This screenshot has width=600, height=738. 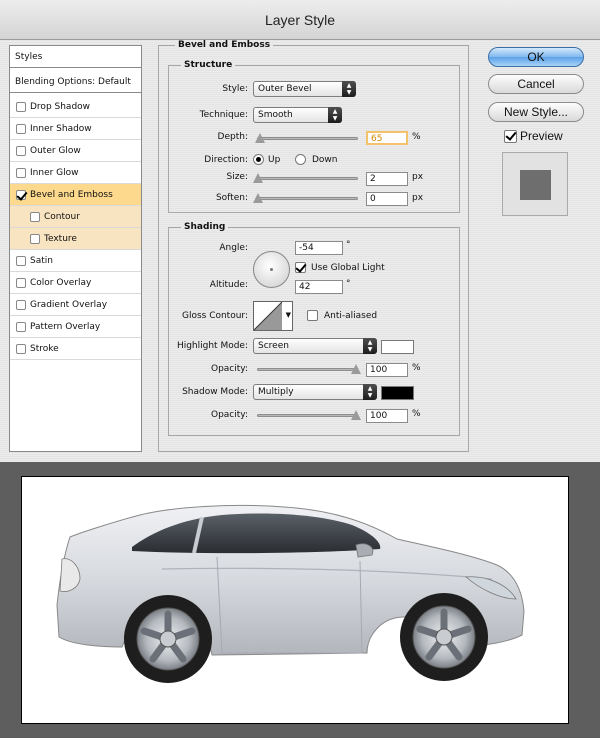 I want to click on styles-list-item: Inner Glow, so click(x=75, y=173).